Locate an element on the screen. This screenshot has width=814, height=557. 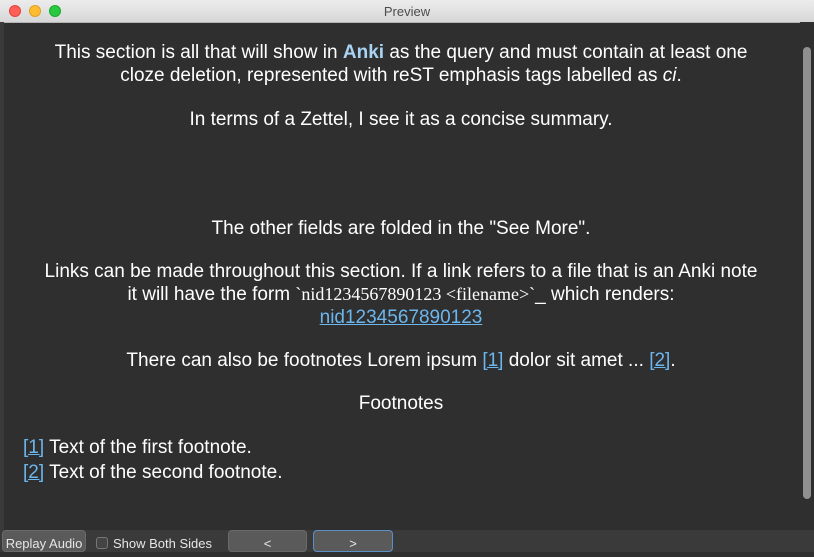
previous-button: < is located at coordinates (267, 541).